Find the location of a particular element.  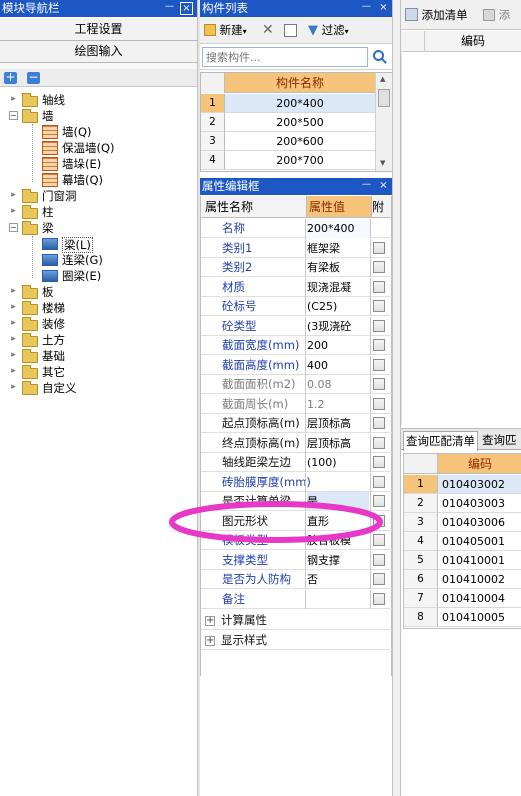

component-list-pin-icon: ᅳ is located at coordinates (366, 8).